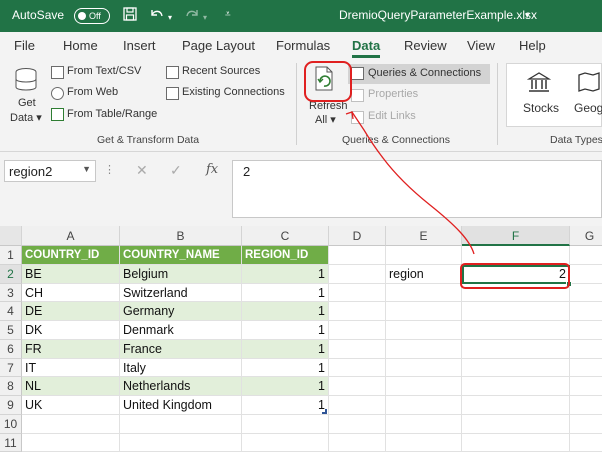 The image size is (602, 452). What do you see at coordinates (349, 115) in the screenshot?
I see `annotation-arrowhead` at bounding box center [349, 115].